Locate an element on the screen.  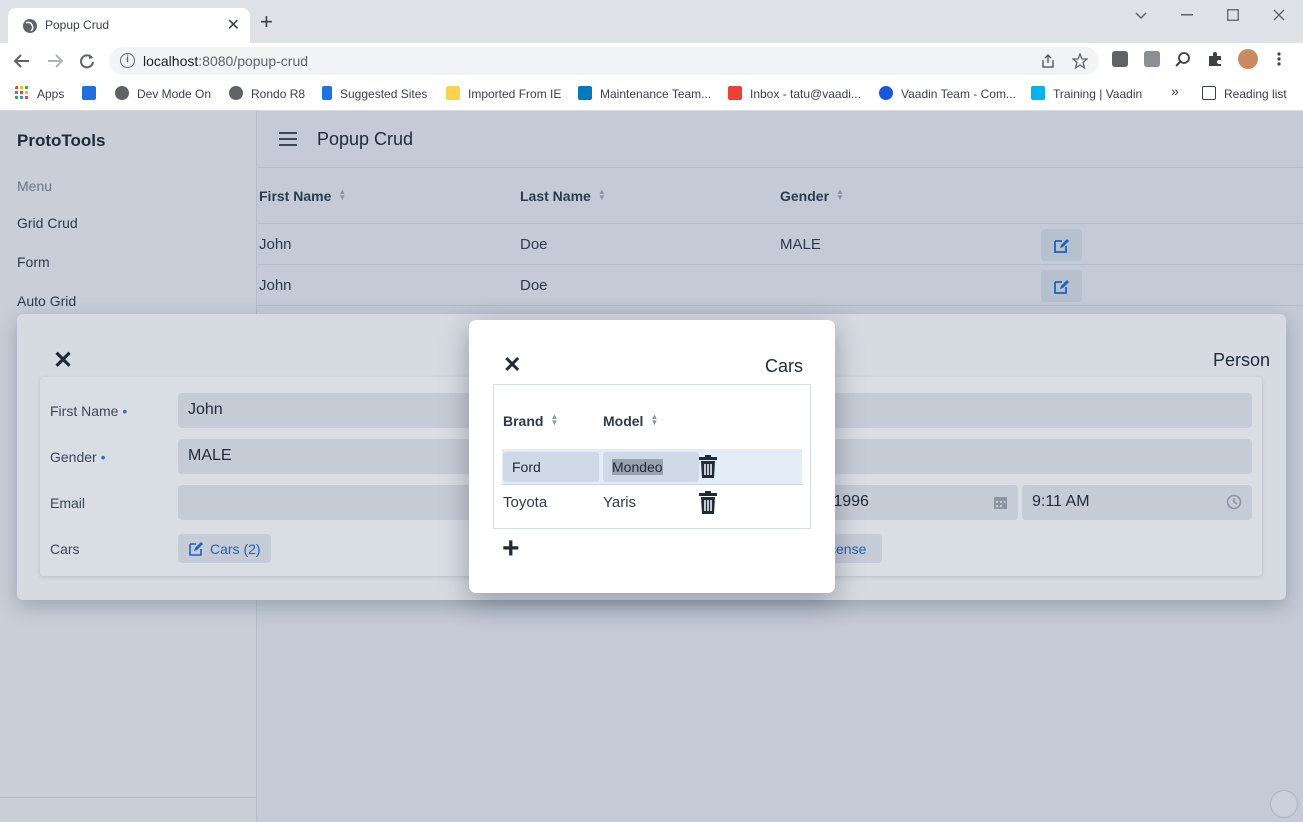
more-bookmarks-icon: » is located at coordinates (1175, 91).